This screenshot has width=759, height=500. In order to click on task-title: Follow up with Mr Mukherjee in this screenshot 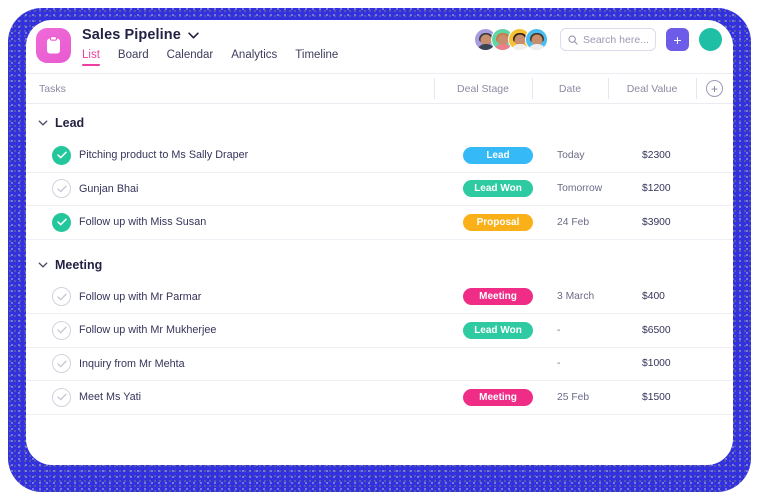, I will do `click(148, 330)`.